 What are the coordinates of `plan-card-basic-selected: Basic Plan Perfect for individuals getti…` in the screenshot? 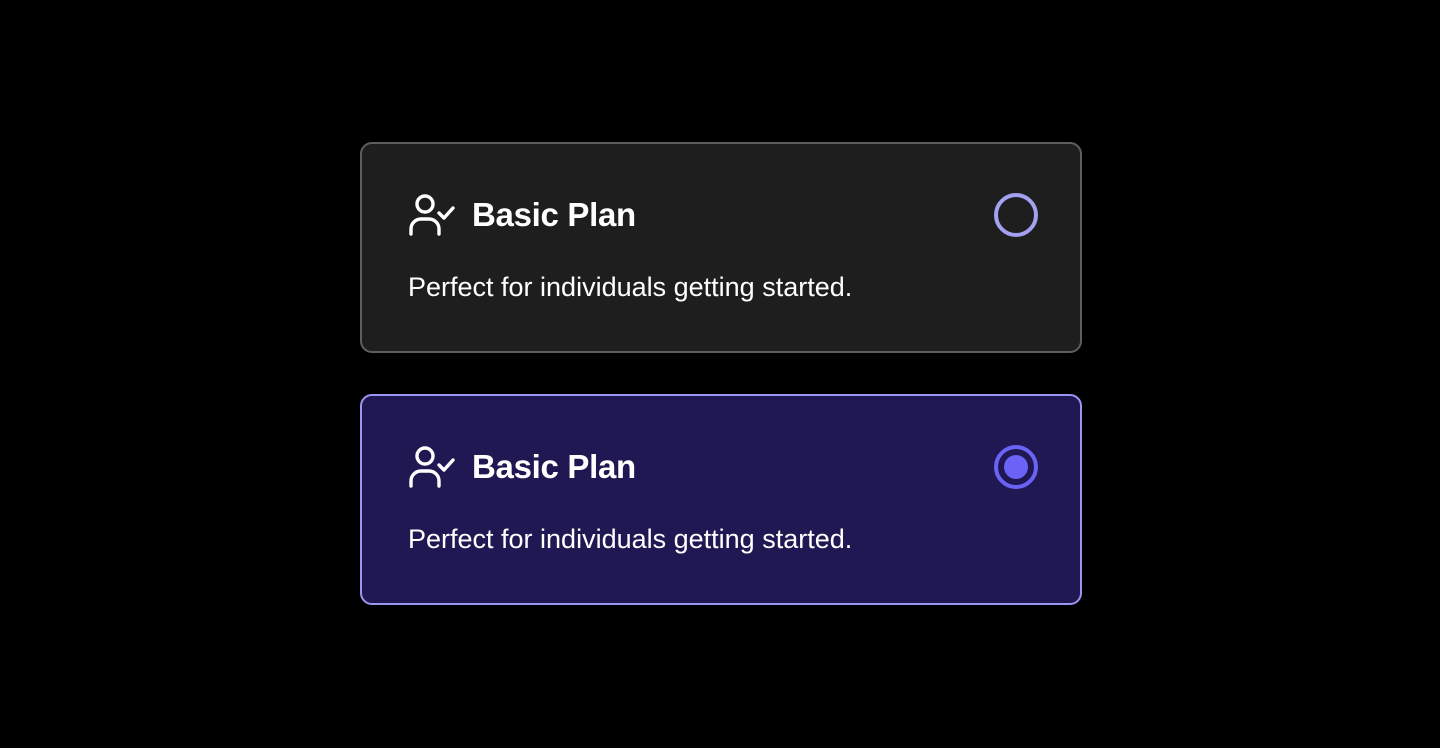 It's located at (721, 499).